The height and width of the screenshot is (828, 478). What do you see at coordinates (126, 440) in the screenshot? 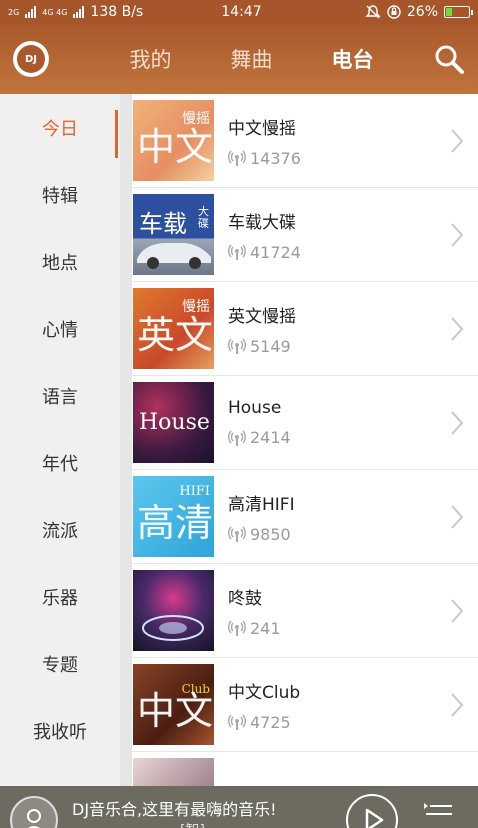
I see `sidebar-divider` at bounding box center [126, 440].